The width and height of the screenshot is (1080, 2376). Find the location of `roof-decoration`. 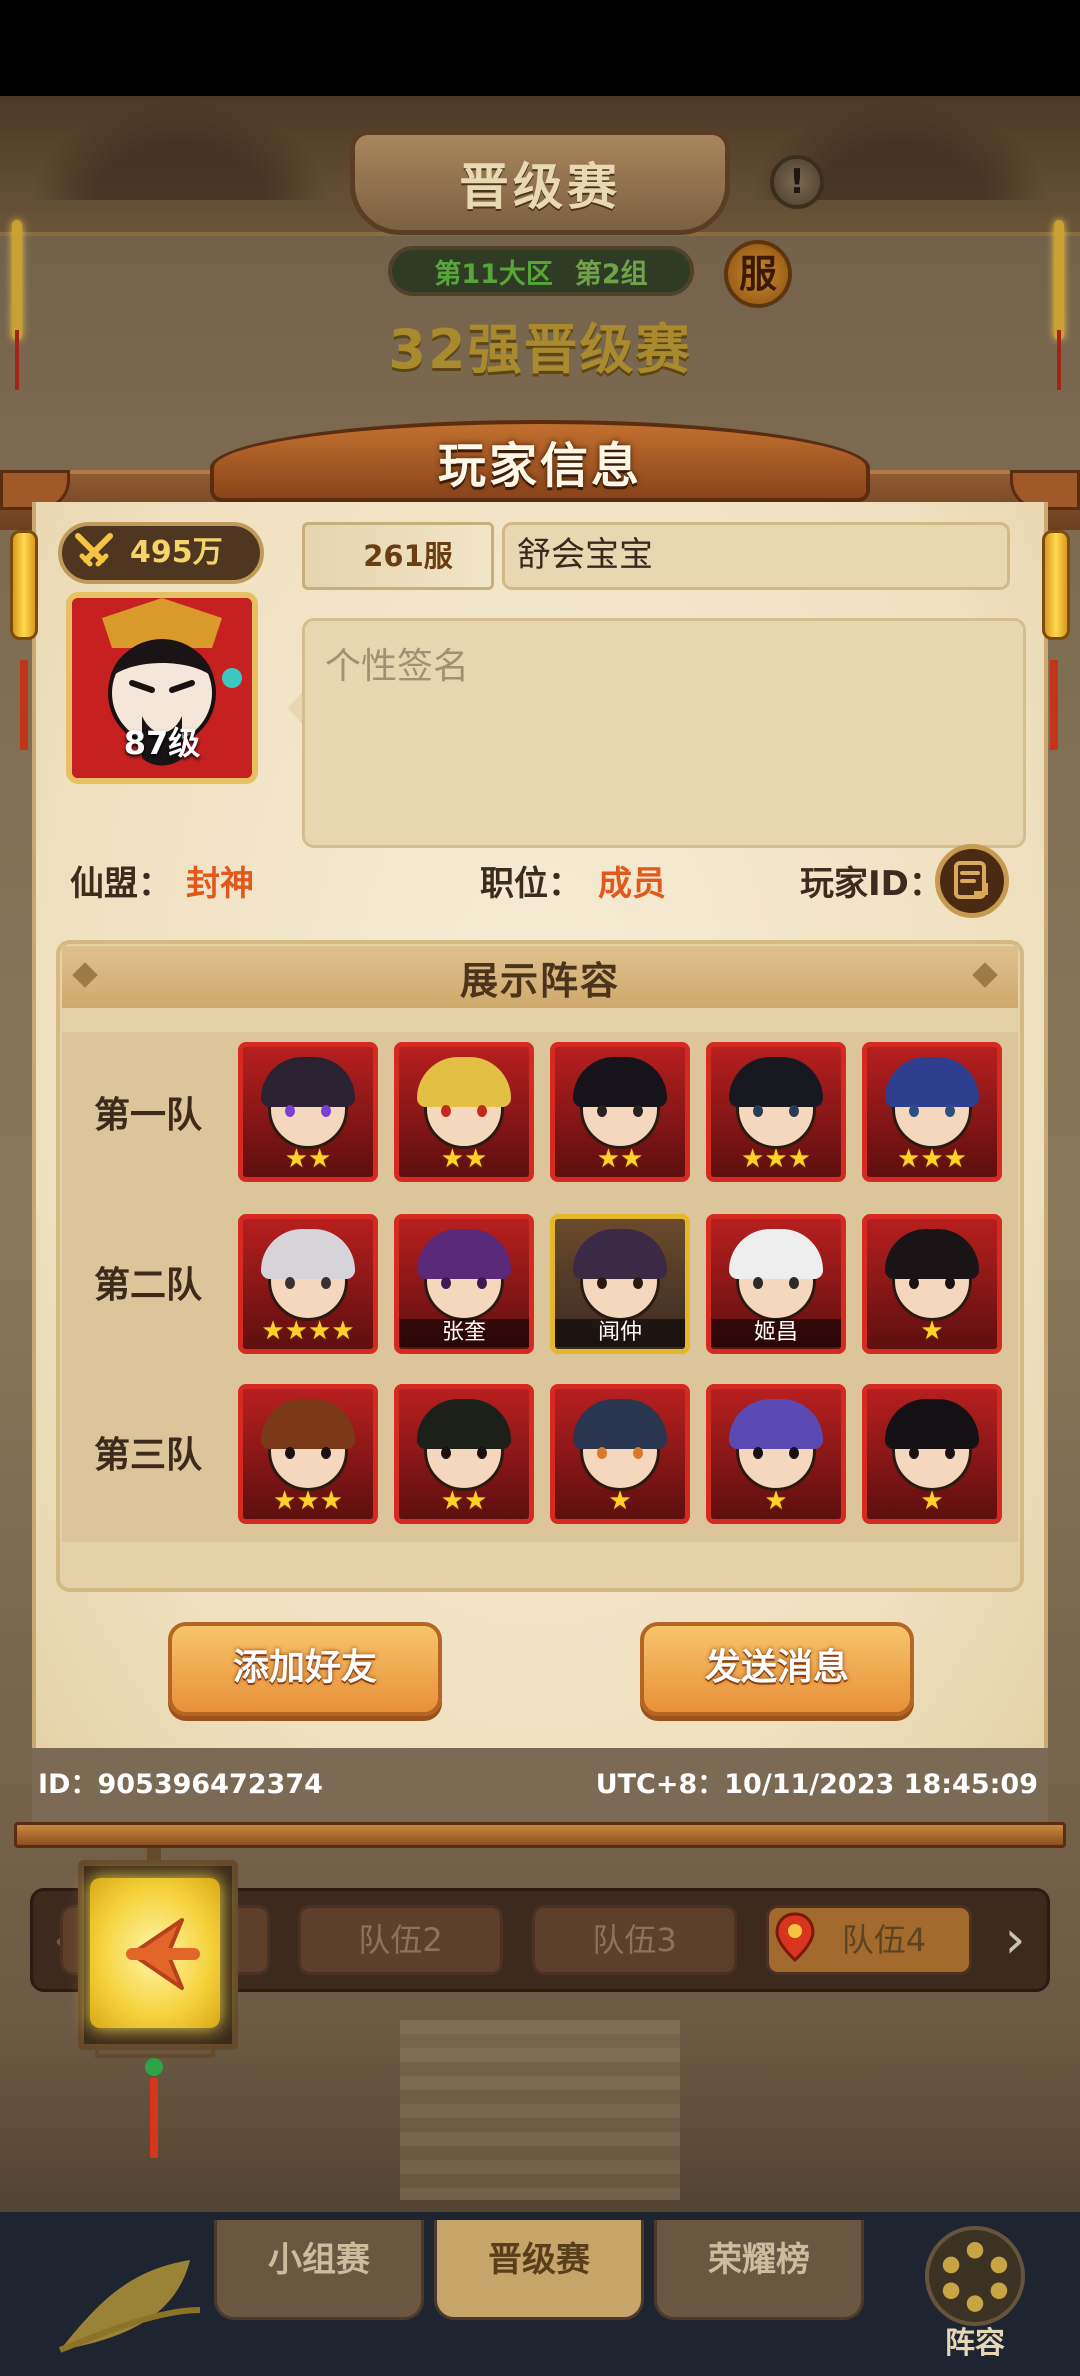

roof-decoration is located at coordinates (180, 150).